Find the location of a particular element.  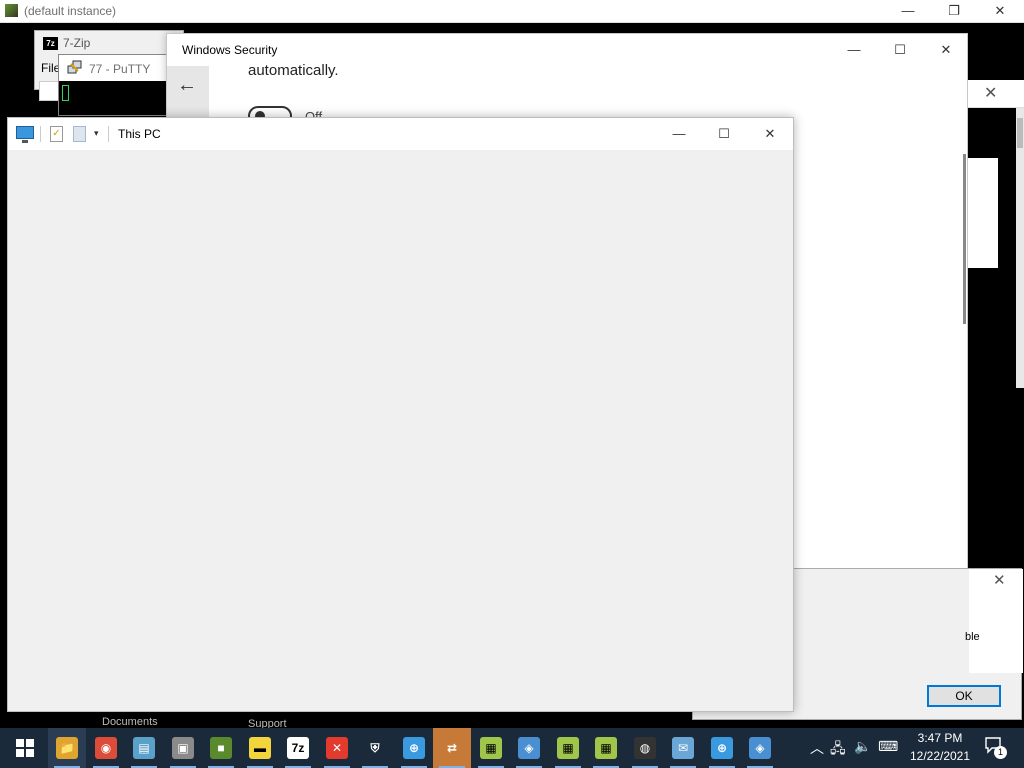

taskbar-libreoffice-calc-1-button: ▦ is located at coordinates (491, 748).